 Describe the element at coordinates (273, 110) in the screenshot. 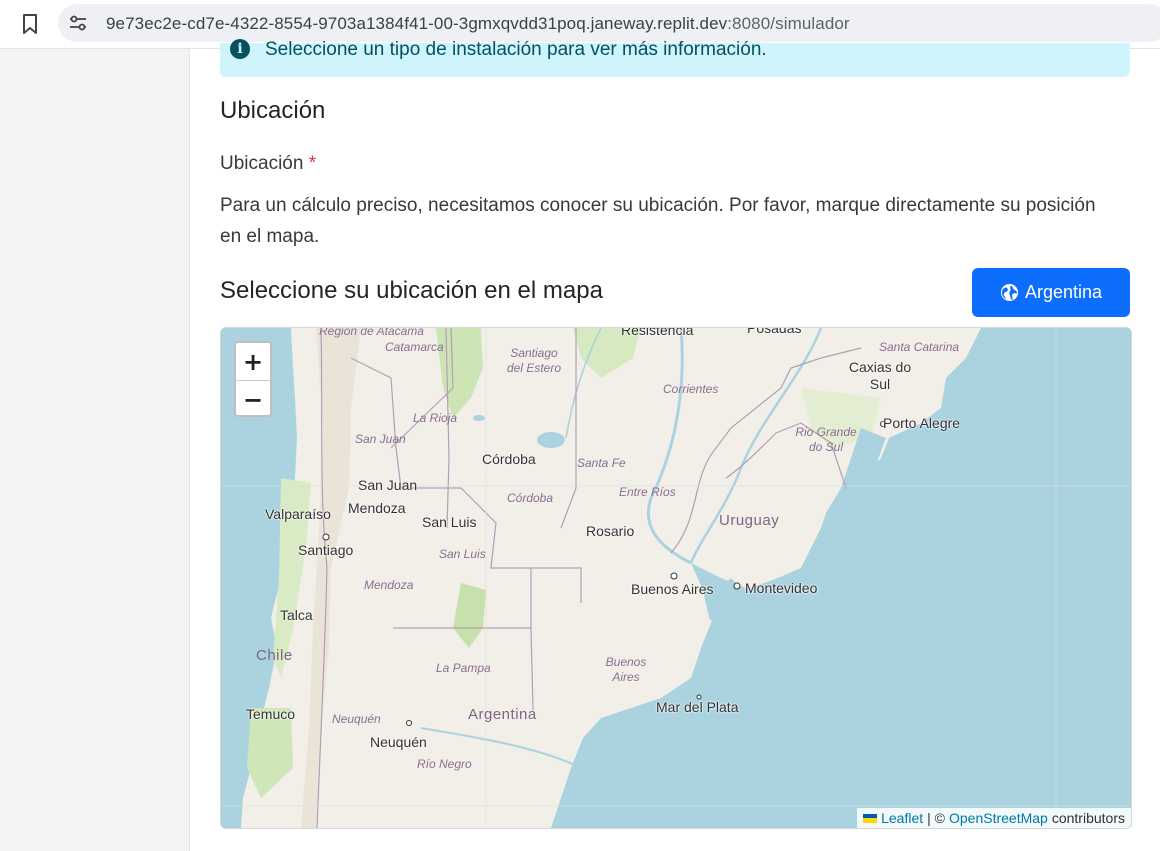

I see `section-title: Ubicación` at that location.